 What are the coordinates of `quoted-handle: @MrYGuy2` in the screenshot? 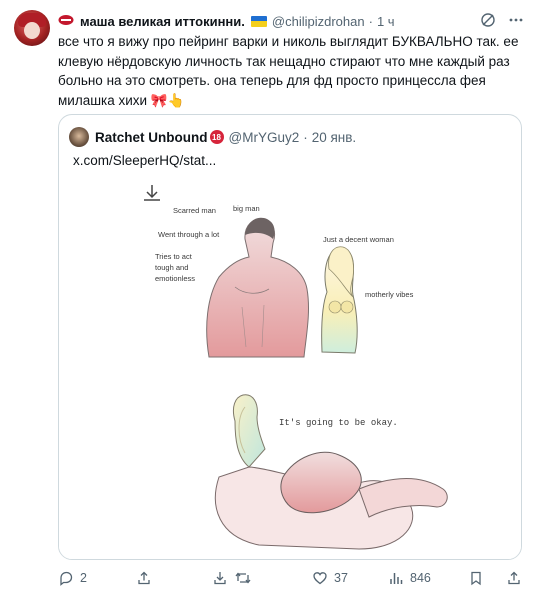 It's located at (264, 137).